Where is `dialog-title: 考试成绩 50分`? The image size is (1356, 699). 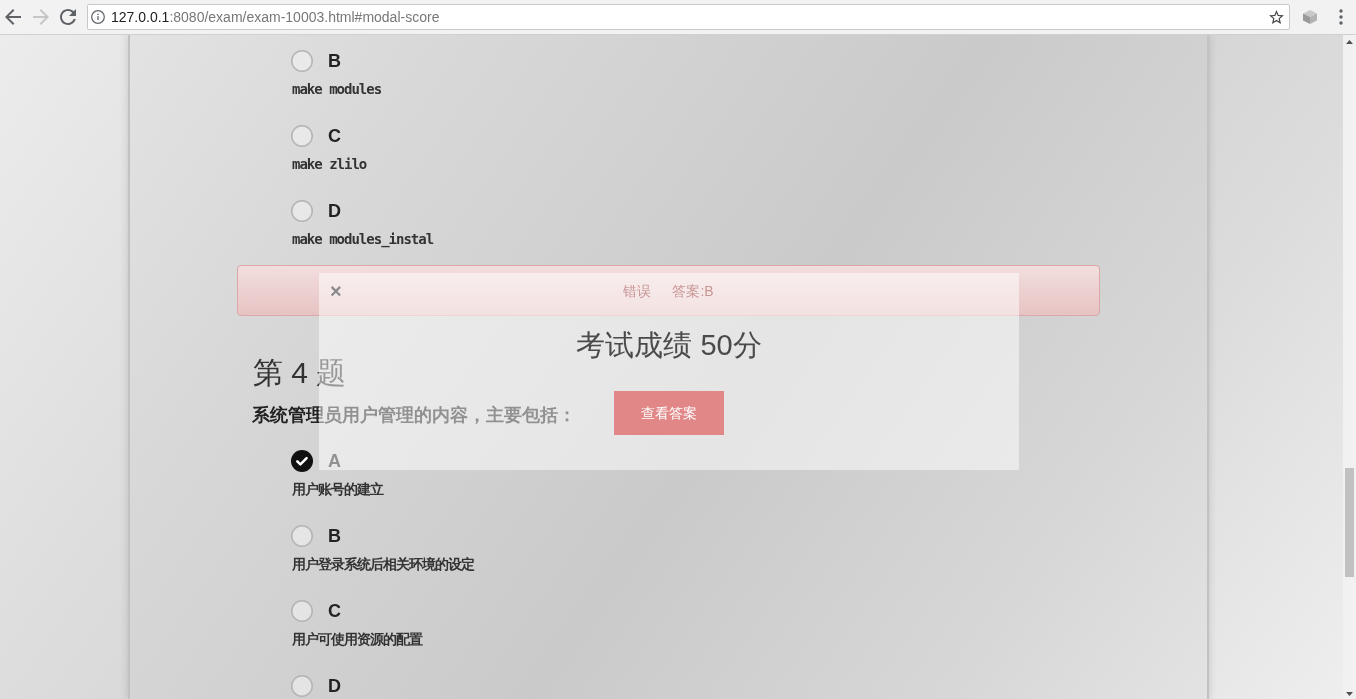 dialog-title: 考试成绩 50分 is located at coordinates (669, 345).